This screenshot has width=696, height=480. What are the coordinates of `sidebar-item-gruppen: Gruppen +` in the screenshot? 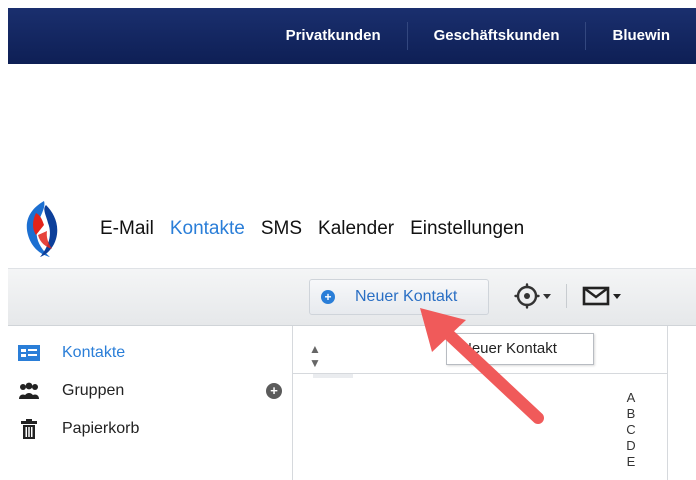 It's located at (153, 391).